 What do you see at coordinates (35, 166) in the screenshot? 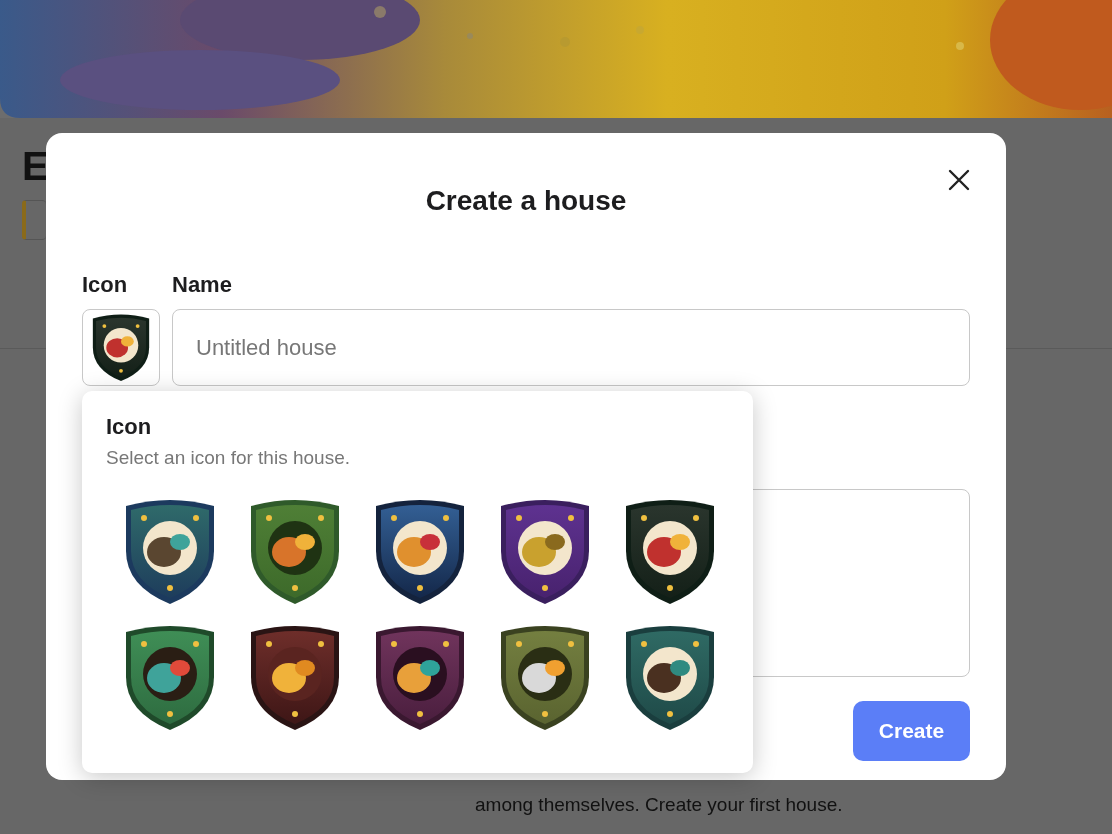
I see `page-heading: E` at bounding box center [35, 166].